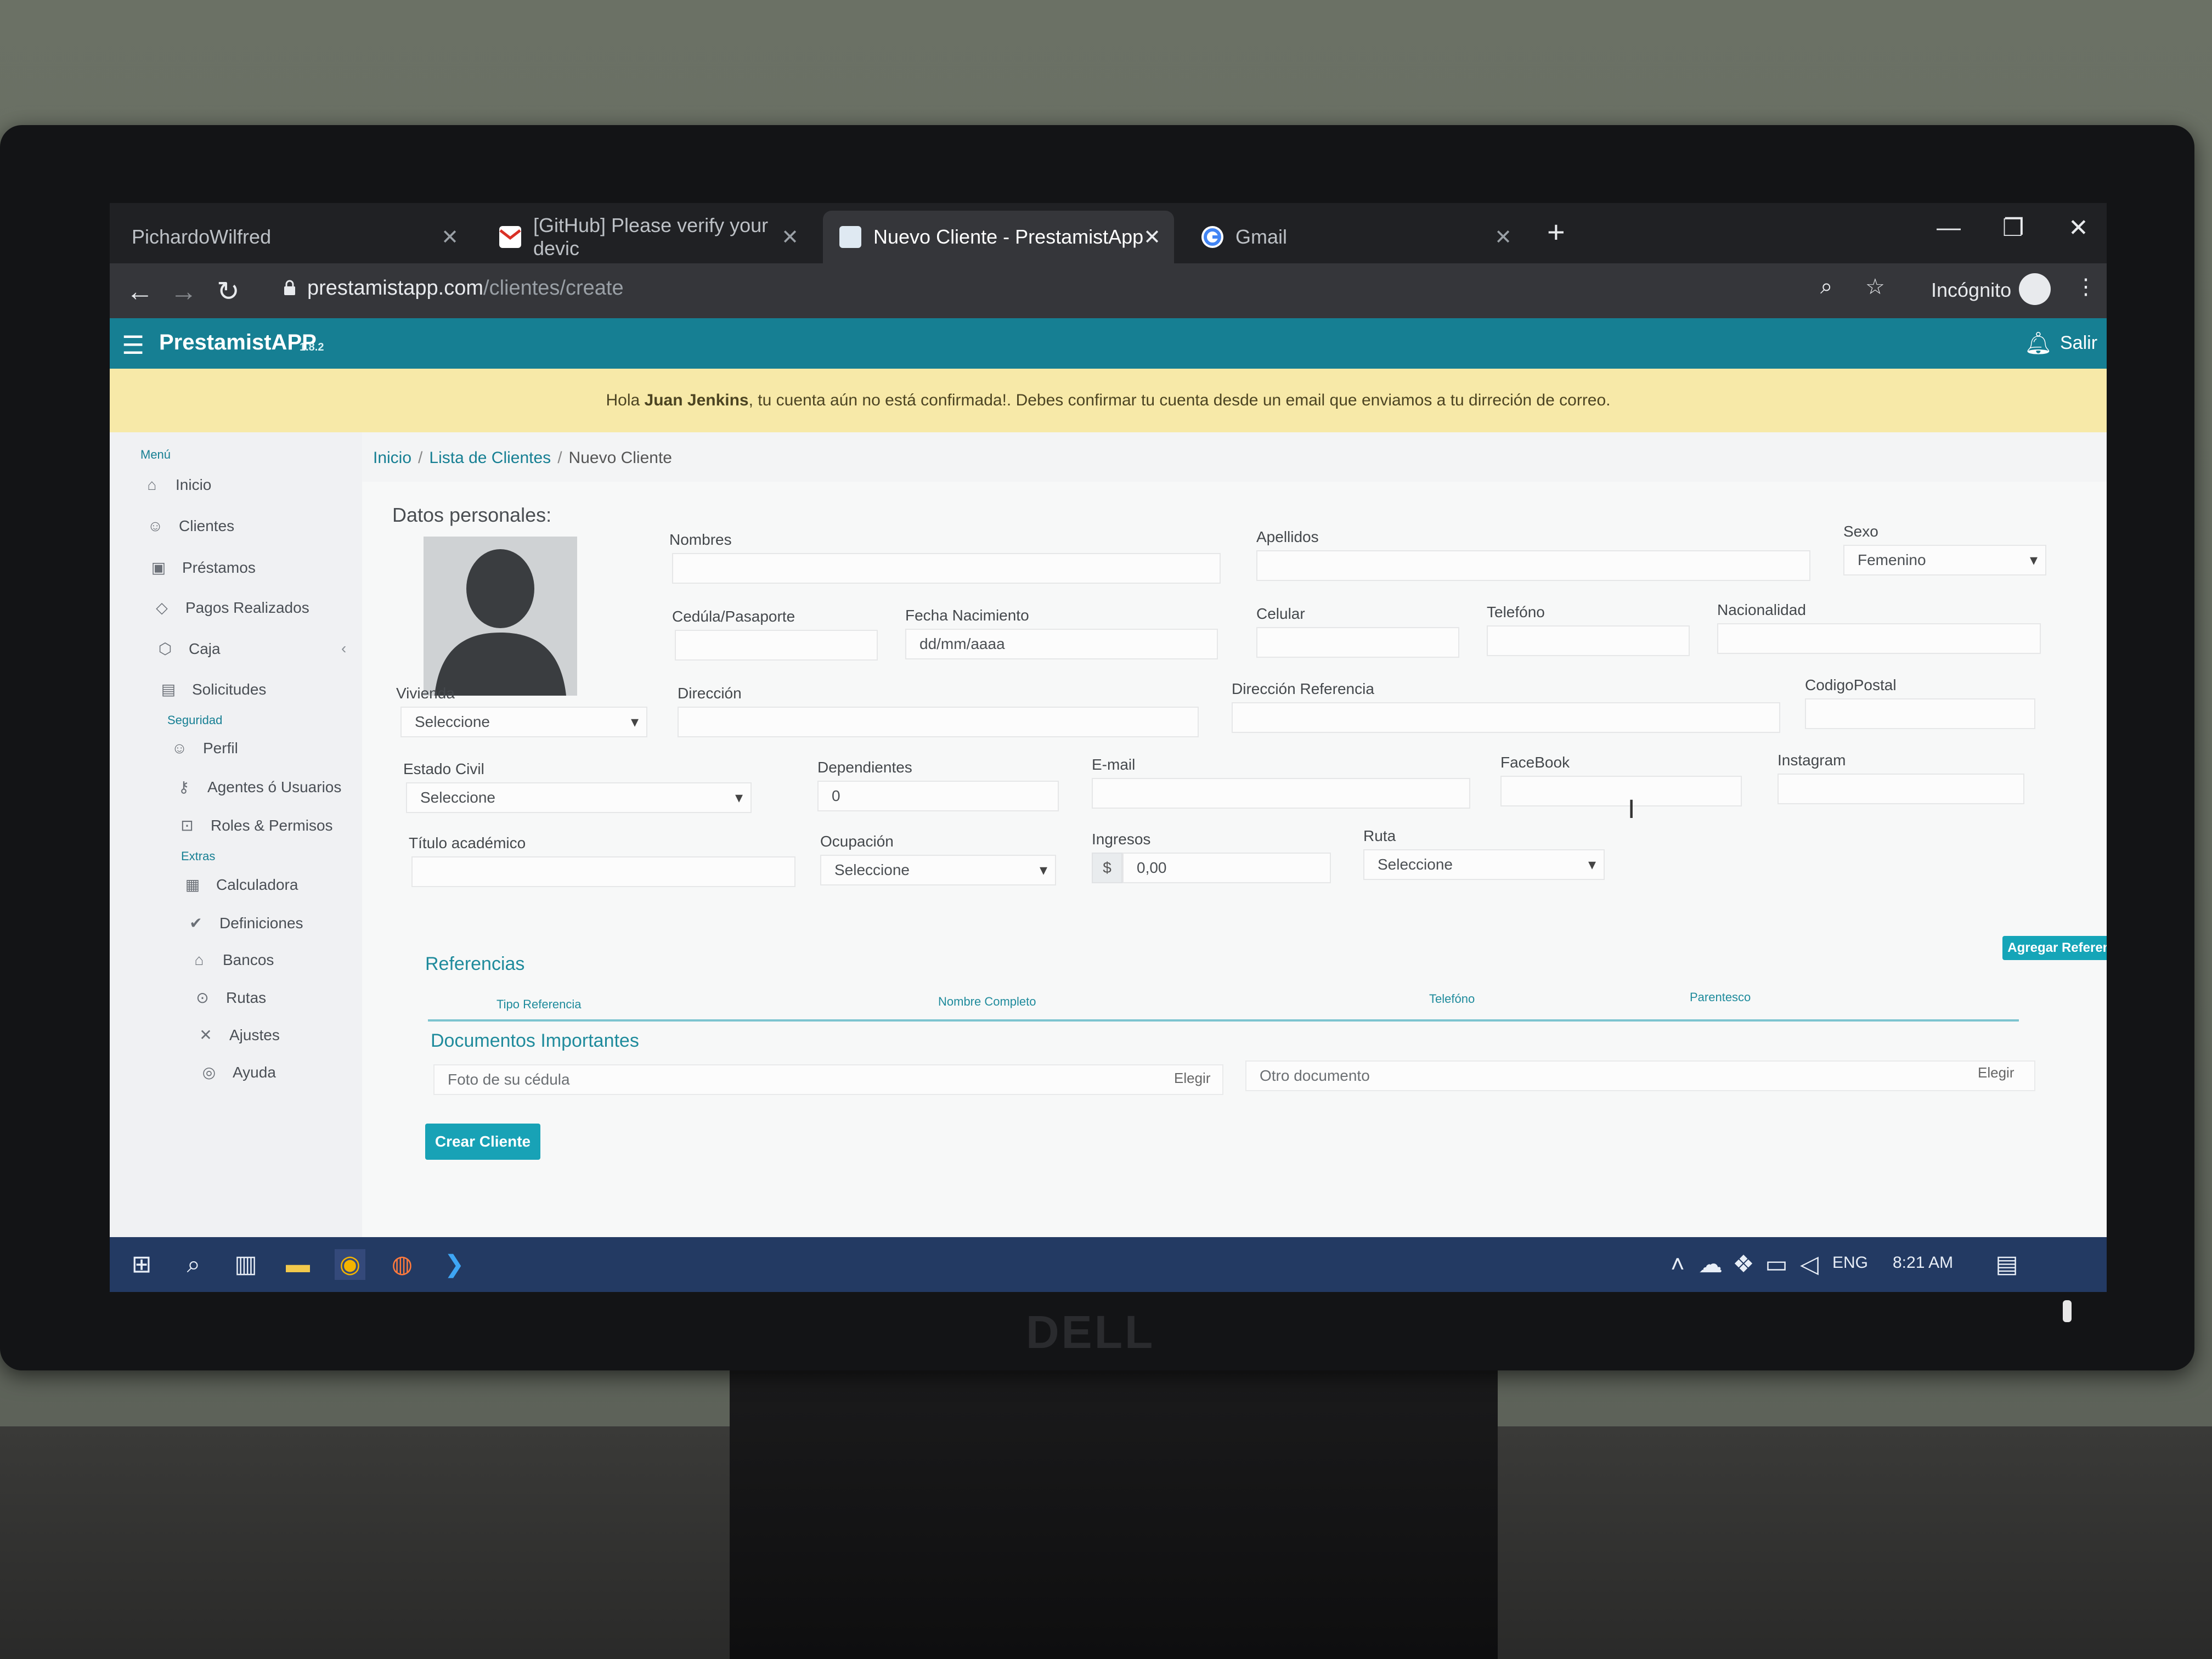 The image size is (2212, 1659). What do you see at coordinates (1710, 1264) in the screenshot?
I see `onedrive-icon: ☁` at bounding box center [1710, 1264].